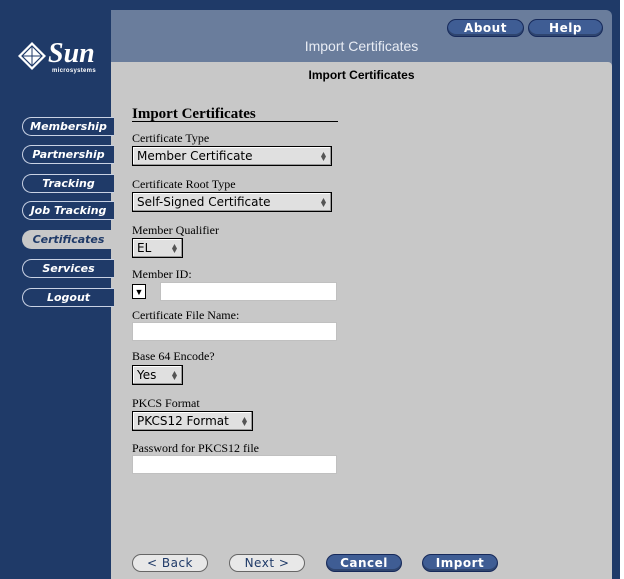 The image size is (624, 579). I want to click on certificate-root-type-select: Self-Signed Certificate, so click(232, 202).